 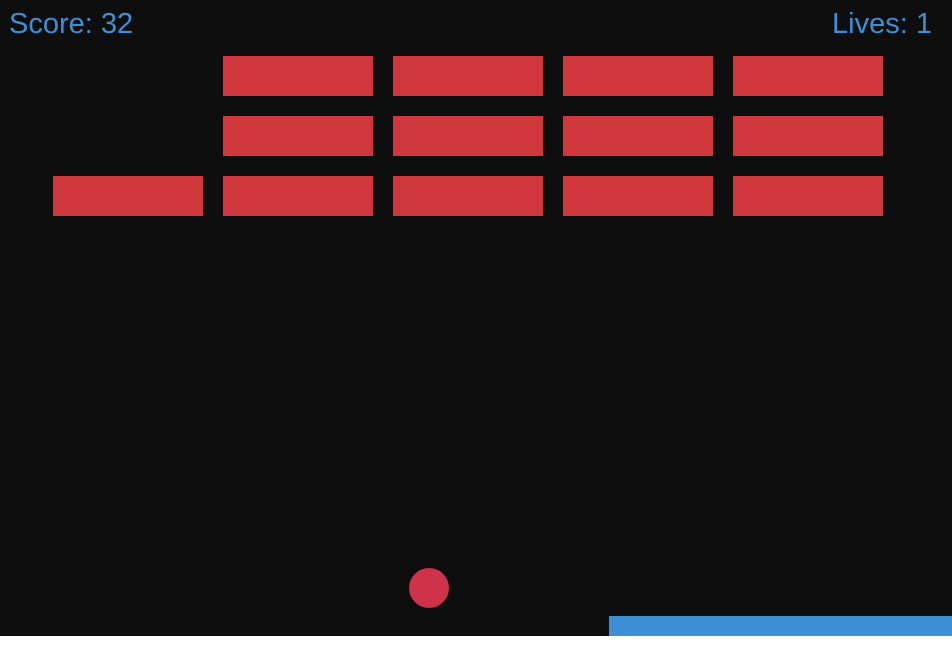 What do you see at coordinates (71, 24) in the screenshot?
I see `score-label: Score: 32` at bounding box center [71, 24].